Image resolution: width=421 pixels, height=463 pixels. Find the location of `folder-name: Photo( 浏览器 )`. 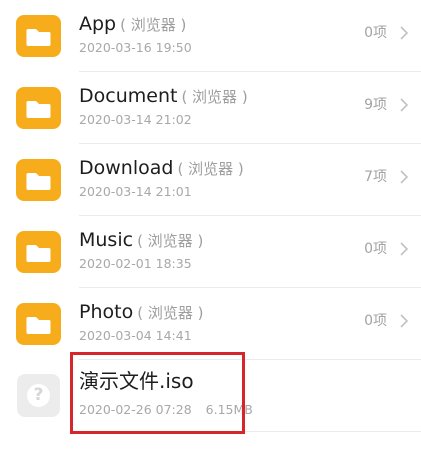

folder-name: Photo( 浏览器 ) is located at coordinates (141, 312).